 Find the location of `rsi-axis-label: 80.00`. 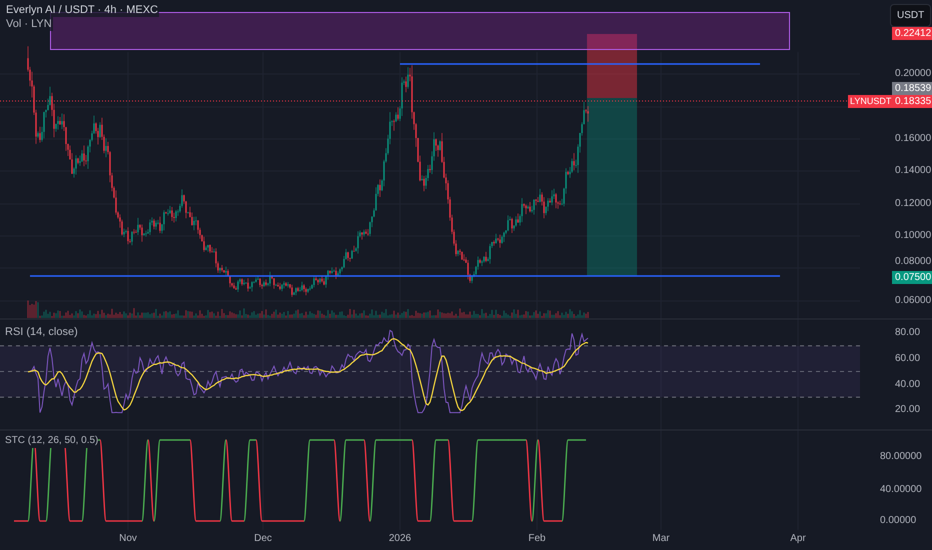

rsi-axis-label: 80.00 is located at coordinates (907, 333).